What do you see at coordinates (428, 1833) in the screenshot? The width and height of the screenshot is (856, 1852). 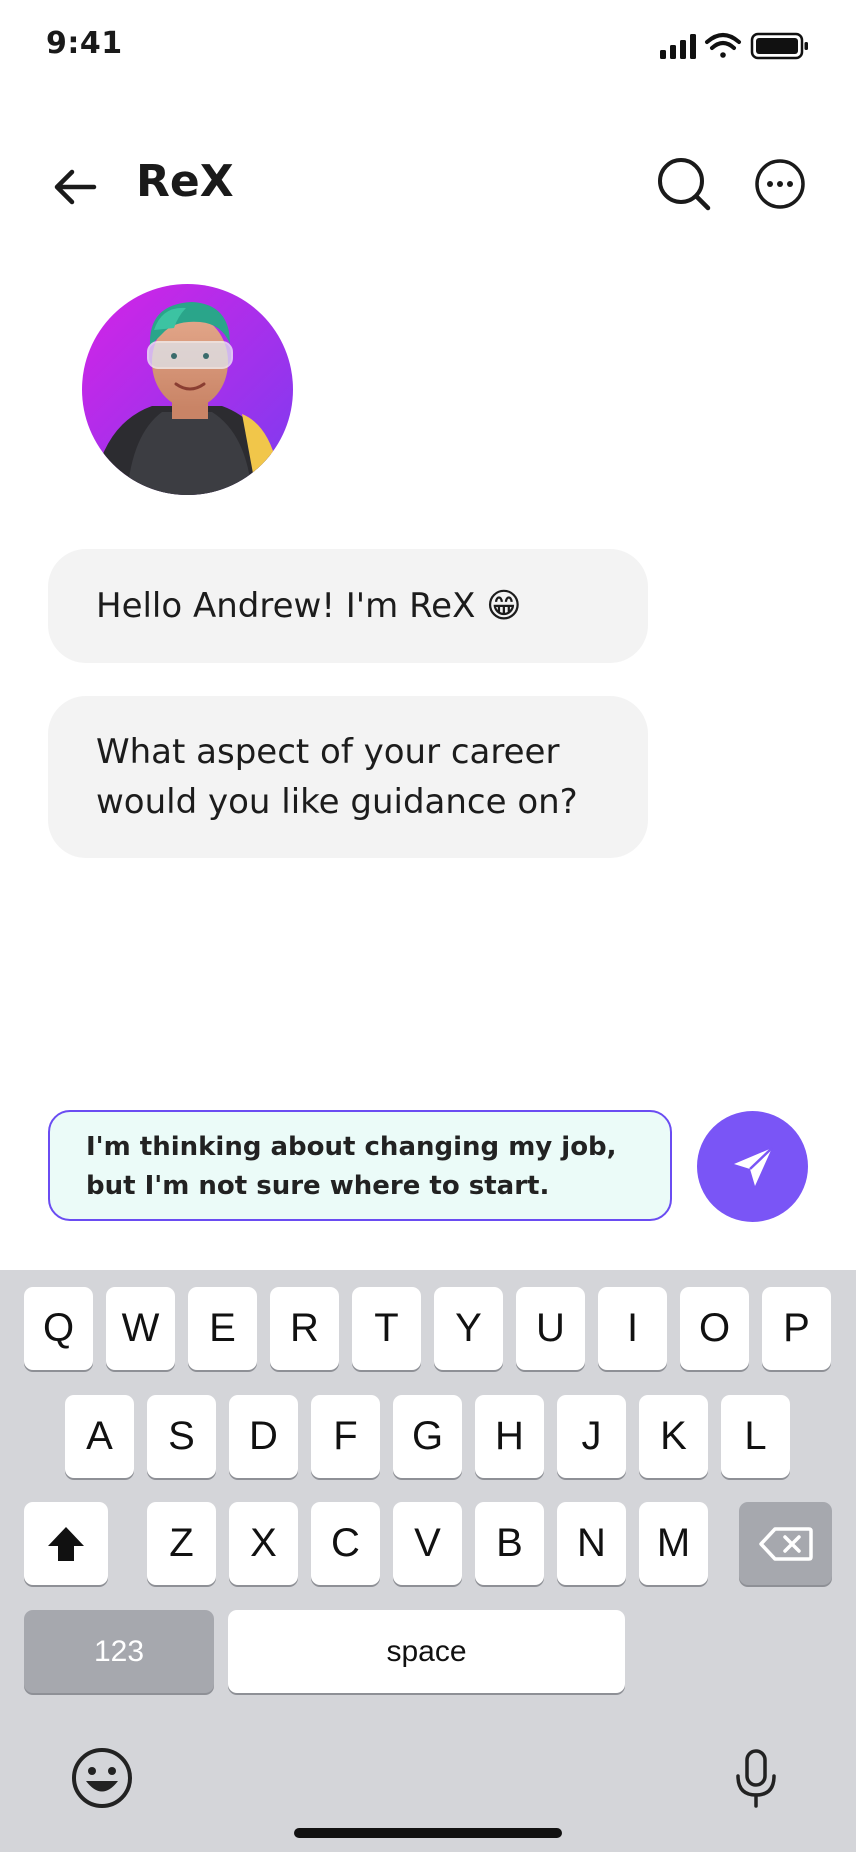 I see `home-indicator` at bounding box center [428, 1833].